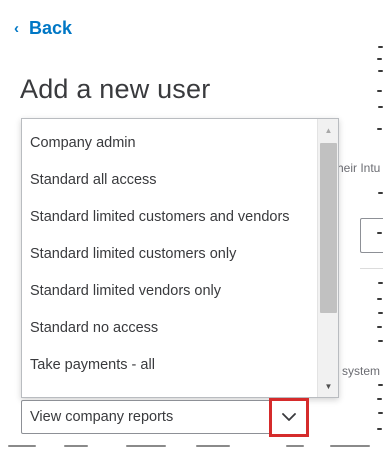 This screenshot has height=451, width=383. Describe the element at coordinates (175, 290) in the screenshot. I see `option-standard-limited-vendors-only: Standard limited vendors only` at that location.